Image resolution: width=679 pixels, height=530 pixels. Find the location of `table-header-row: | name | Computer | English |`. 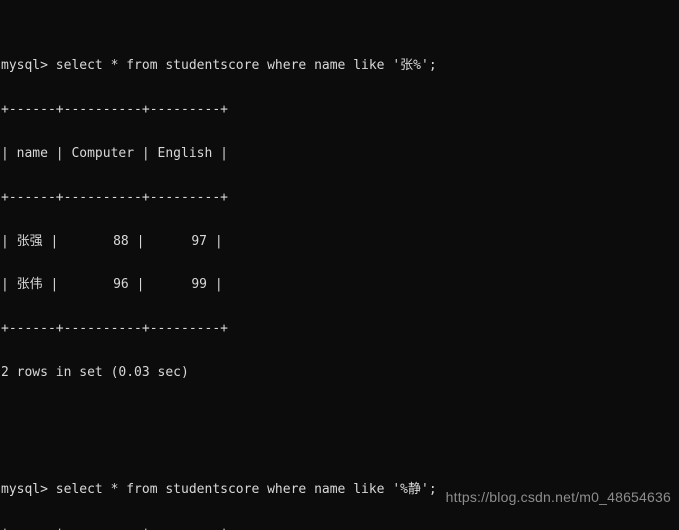

table-header-row: | name | Computer | English | is located at coordinates (114, 153).